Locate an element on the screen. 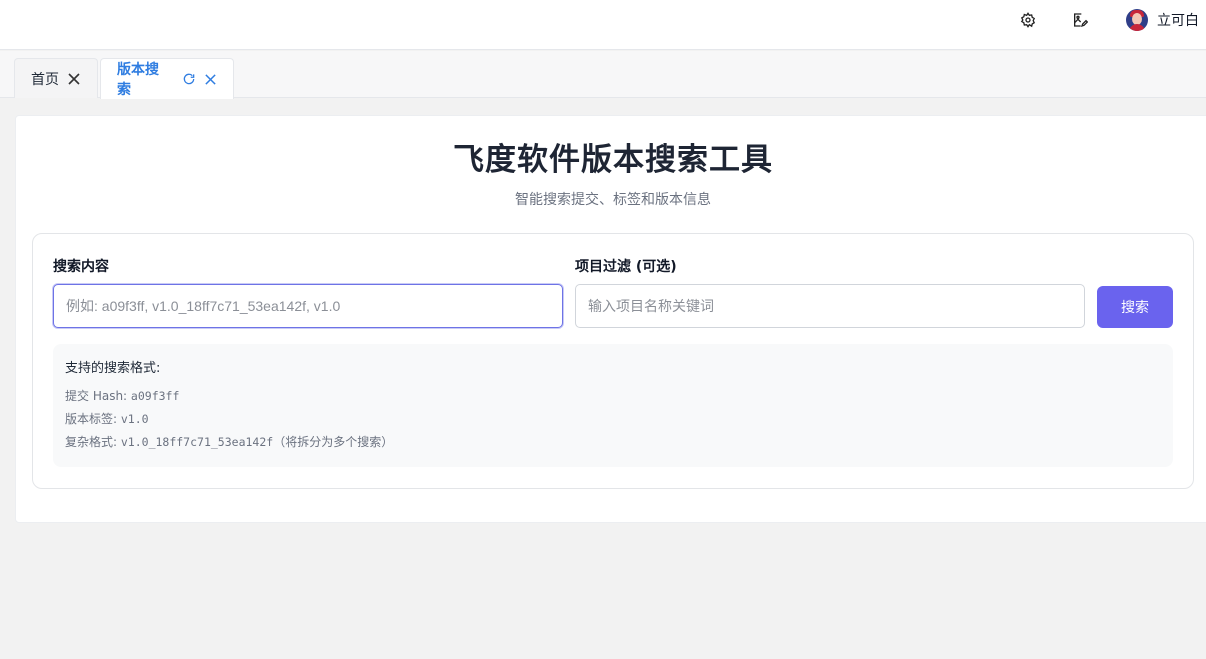  image-edit-icon is located at coordinates (1080, 20).